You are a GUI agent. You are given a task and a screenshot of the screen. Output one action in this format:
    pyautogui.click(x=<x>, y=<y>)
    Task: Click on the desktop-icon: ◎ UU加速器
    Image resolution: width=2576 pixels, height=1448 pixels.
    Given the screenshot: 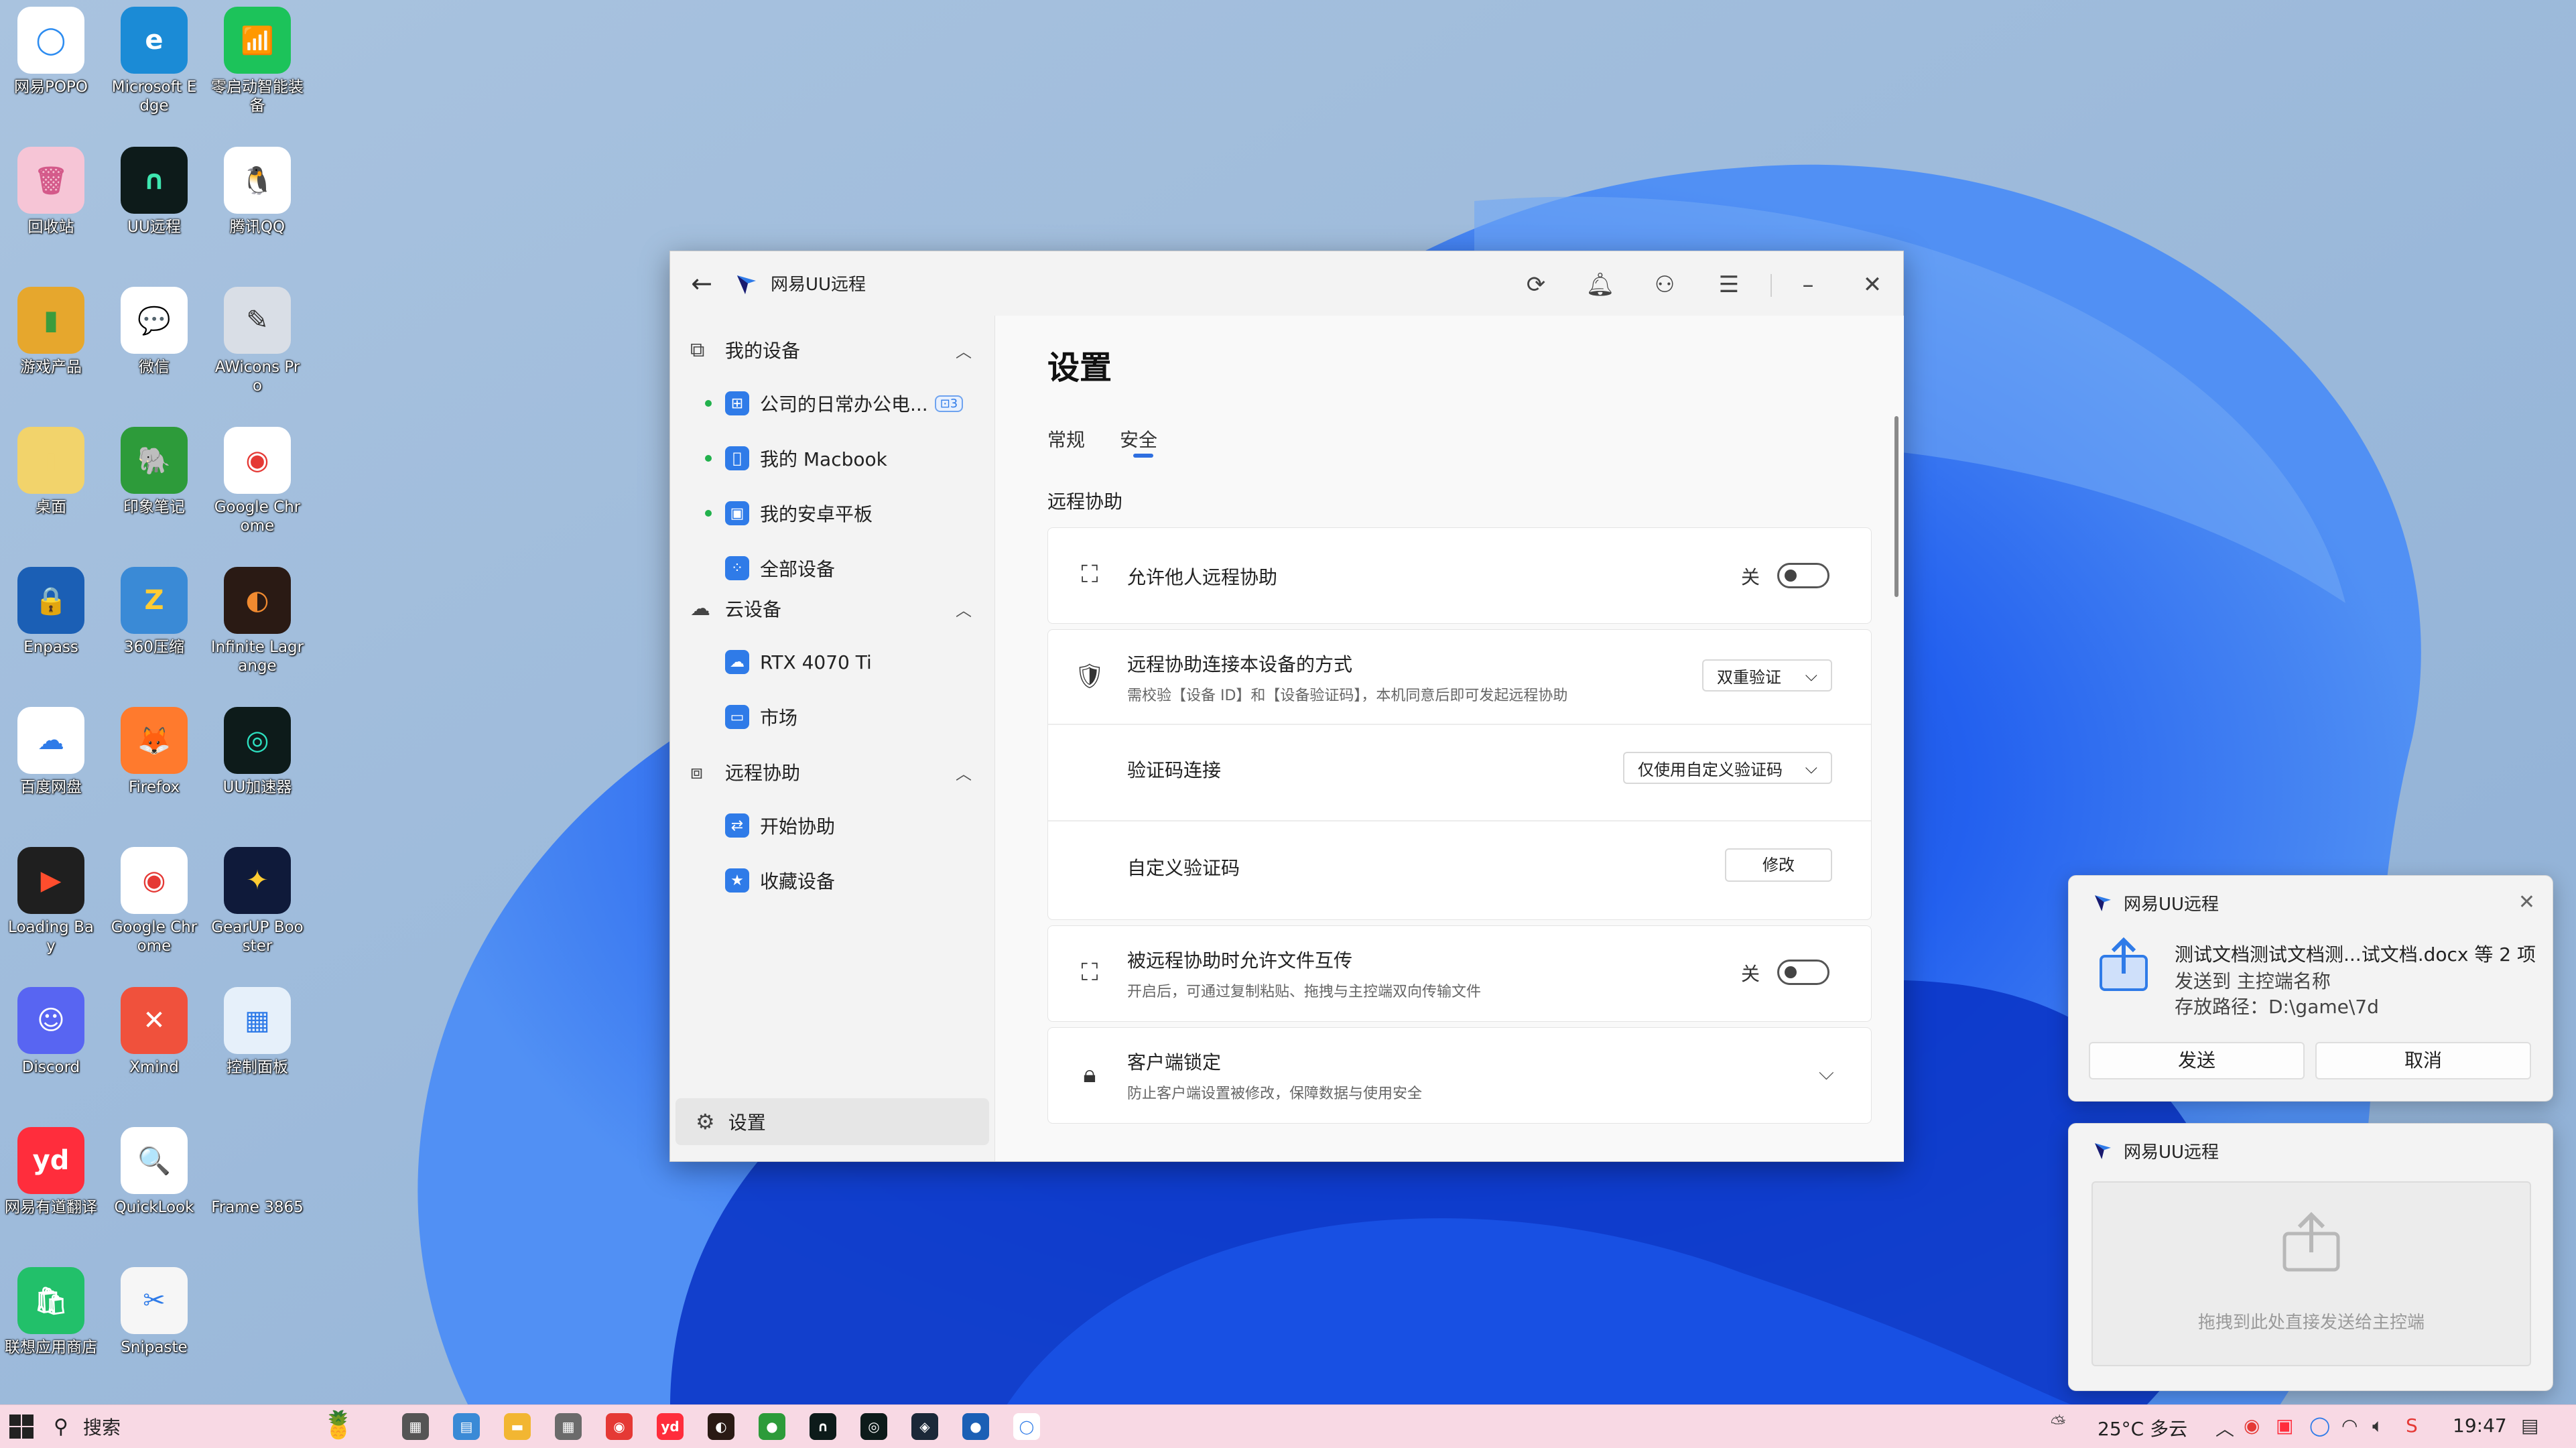 What is the action you would take?
    pyautogui.click(x=257, y=767)
    